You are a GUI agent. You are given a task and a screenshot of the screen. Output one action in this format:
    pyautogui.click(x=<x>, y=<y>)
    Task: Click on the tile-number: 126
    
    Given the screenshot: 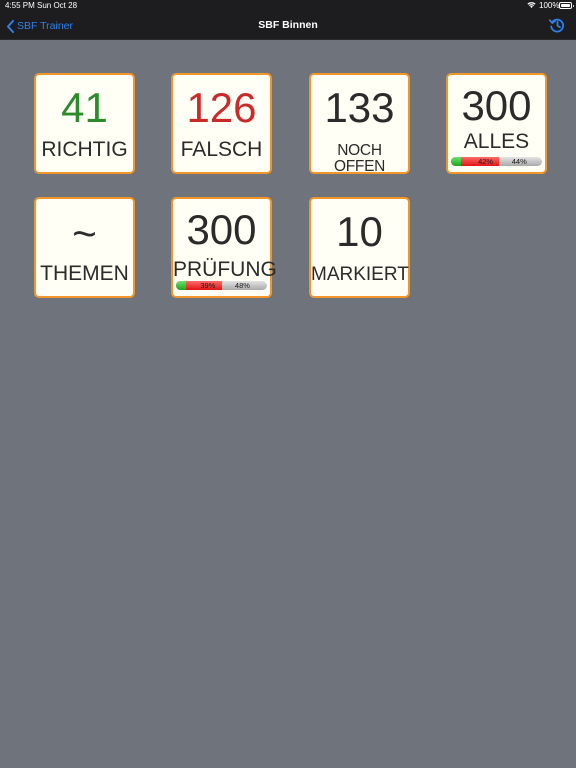 What is the action you would take?
    pyautogui.click(x=221, y=107)
    